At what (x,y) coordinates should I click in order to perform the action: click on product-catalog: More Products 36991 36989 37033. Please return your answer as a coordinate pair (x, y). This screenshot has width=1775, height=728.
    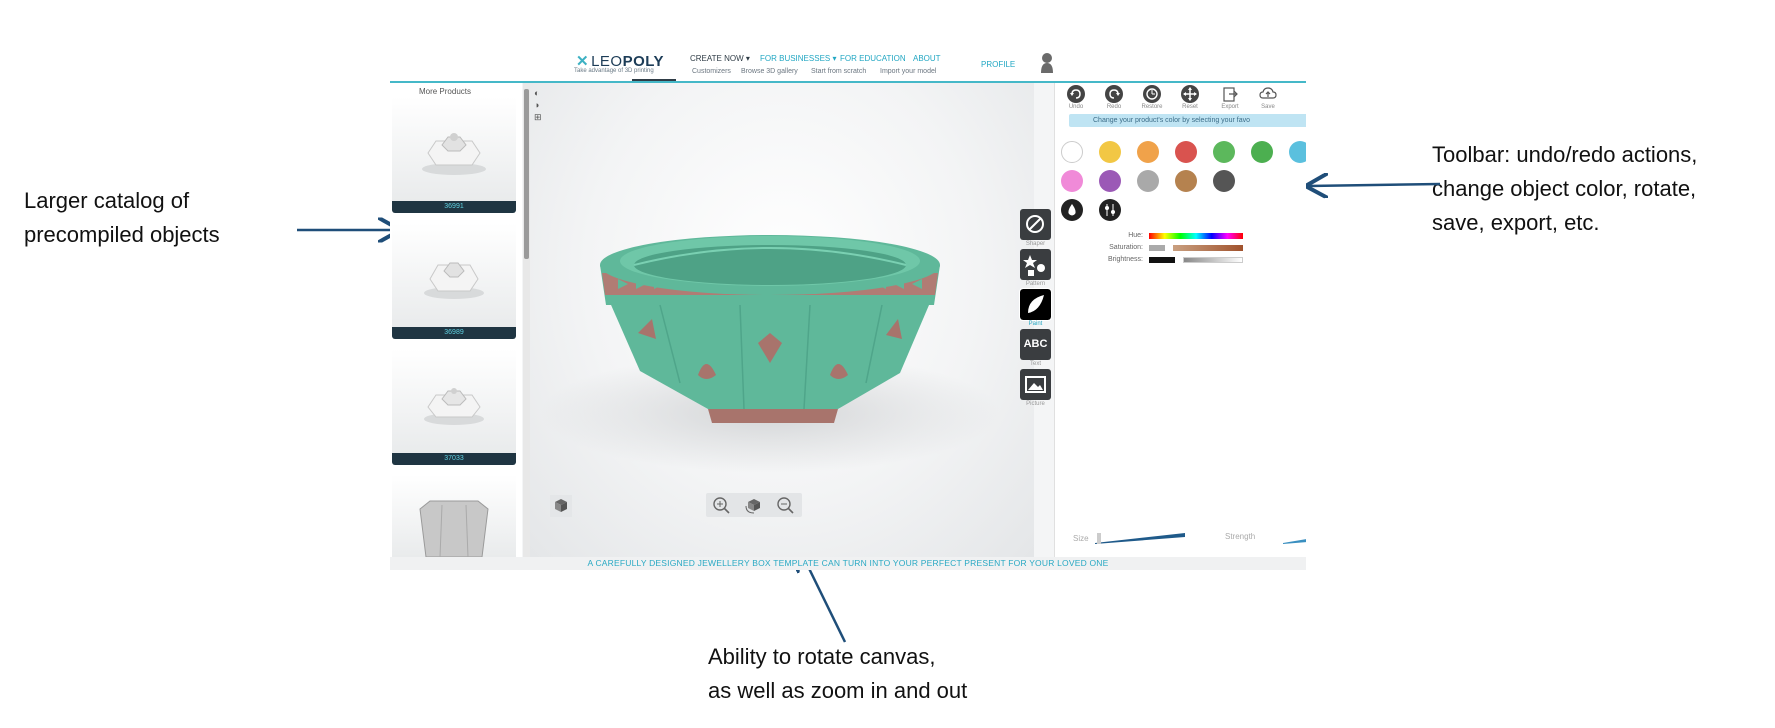
    Looking at the image, I should click on (456, 320).